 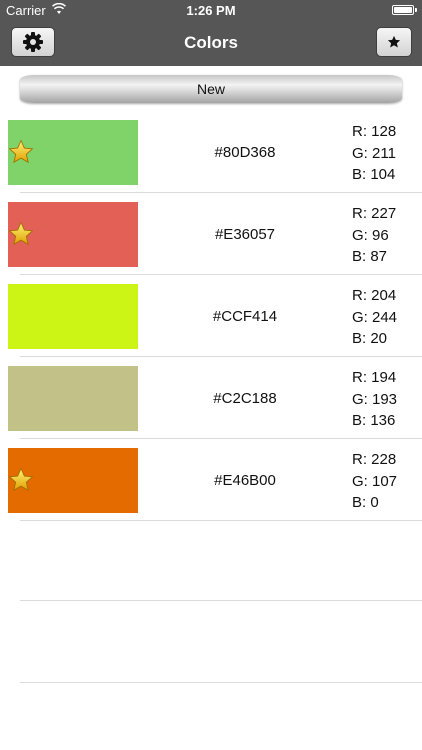 I want to click on rgb-values: R: 128 G: 211 B: 104, so click(x=374, y=153).